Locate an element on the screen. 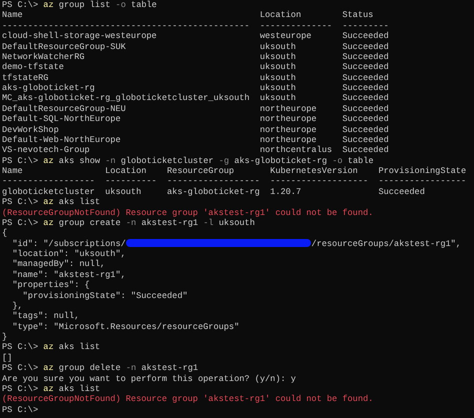  json-output-text: "id": "/subscriptions/ is located at coordinates (69, 243).